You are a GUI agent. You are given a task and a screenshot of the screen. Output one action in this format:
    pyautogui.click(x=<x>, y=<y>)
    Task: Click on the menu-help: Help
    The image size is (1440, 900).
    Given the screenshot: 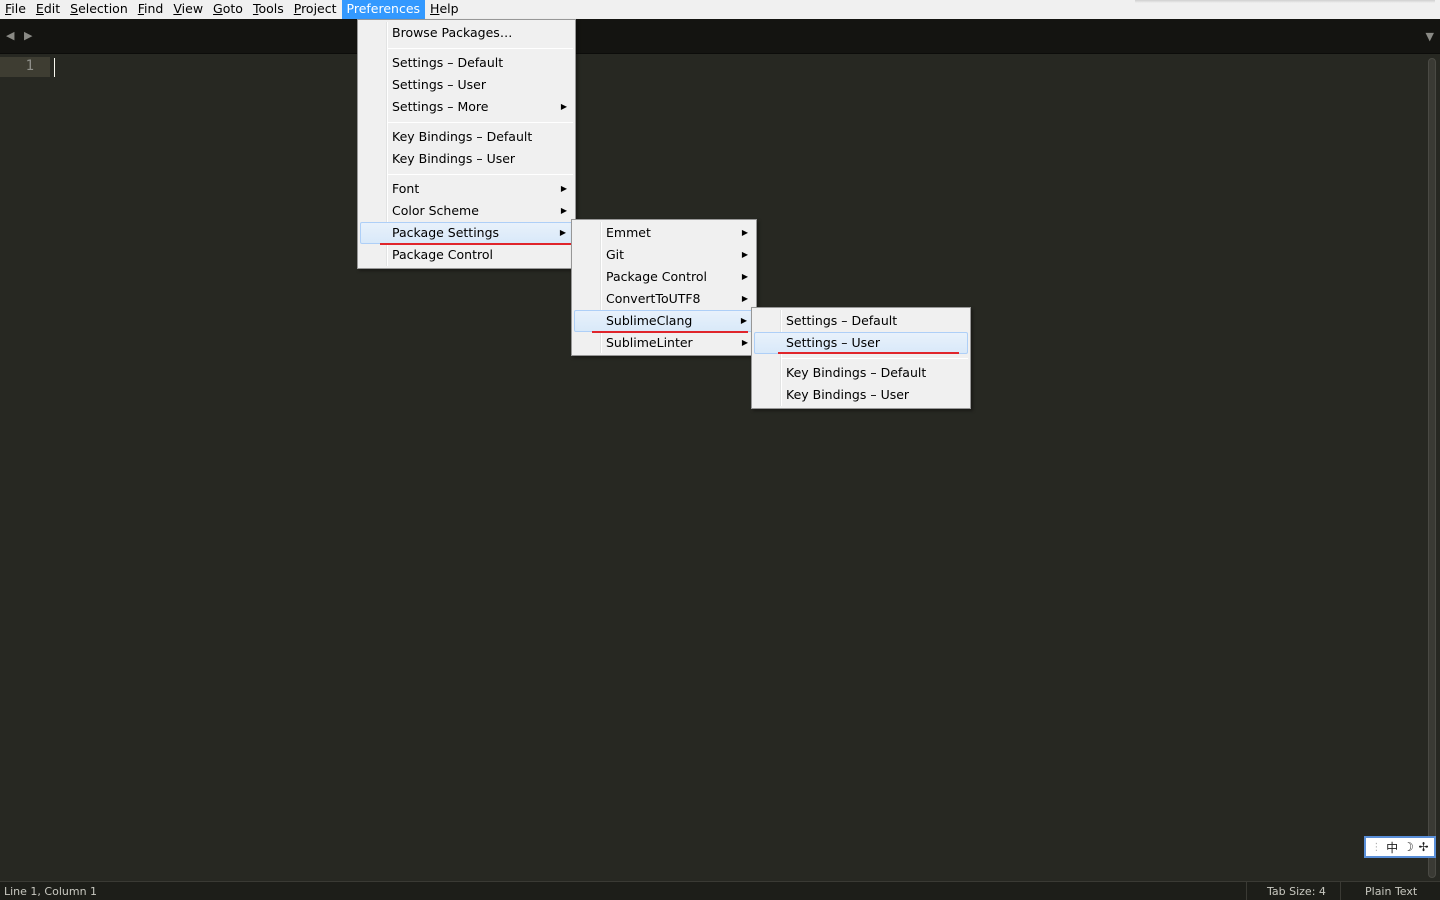 What is the action you would take?
    pyautogui.click(x=444, y=9)
    